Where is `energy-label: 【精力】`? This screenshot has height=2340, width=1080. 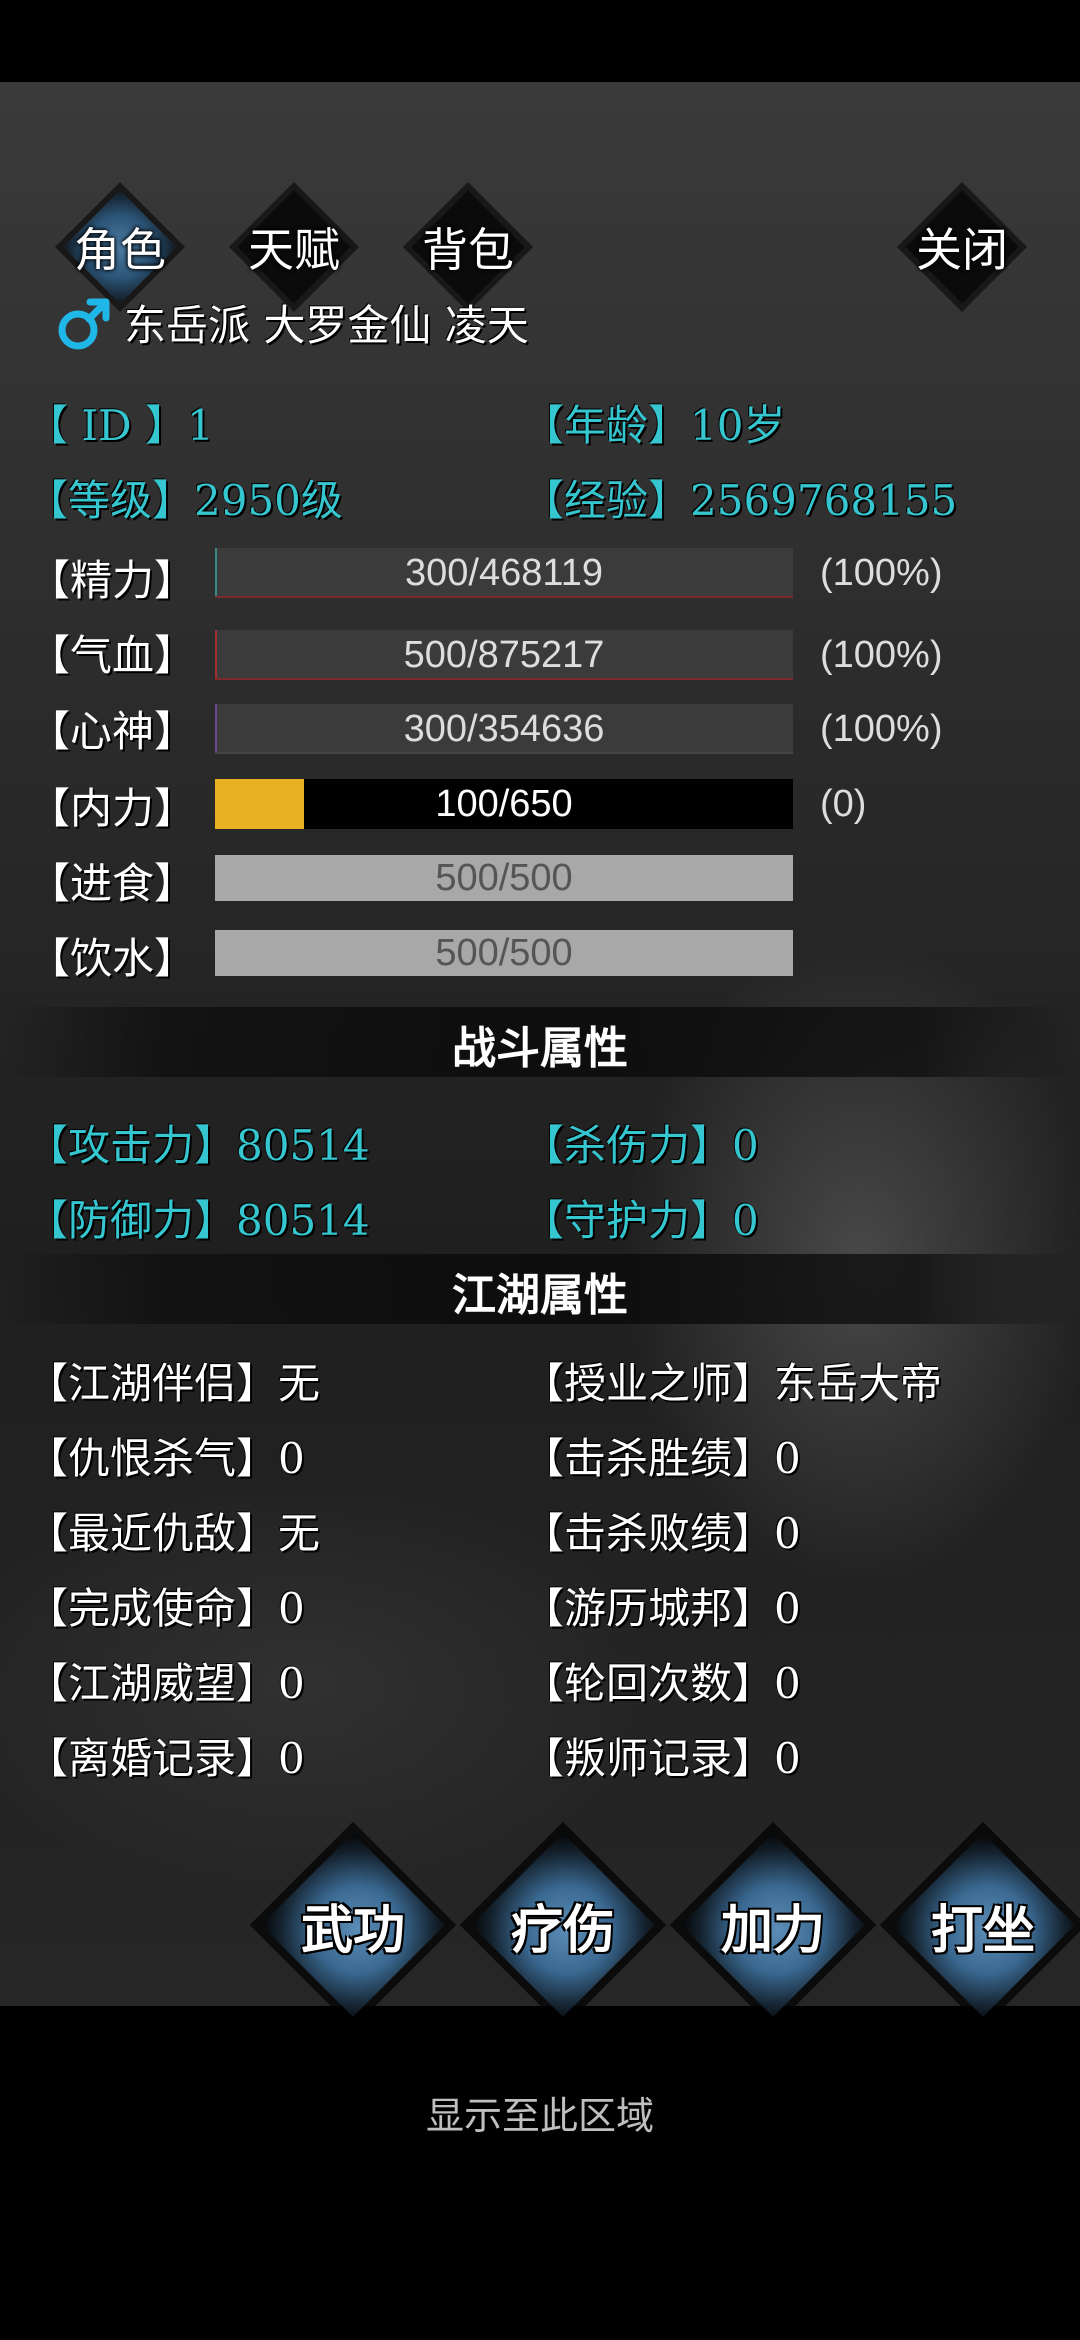 energy-label: 【精力】 is located at coordinates (112, 580).